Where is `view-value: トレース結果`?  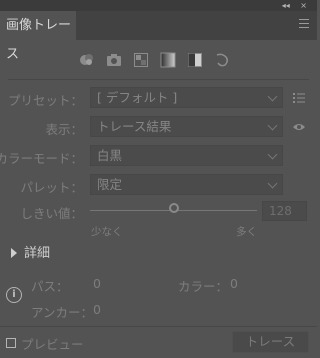
view-value: トレース結果 is located at coordinates (134, 126).